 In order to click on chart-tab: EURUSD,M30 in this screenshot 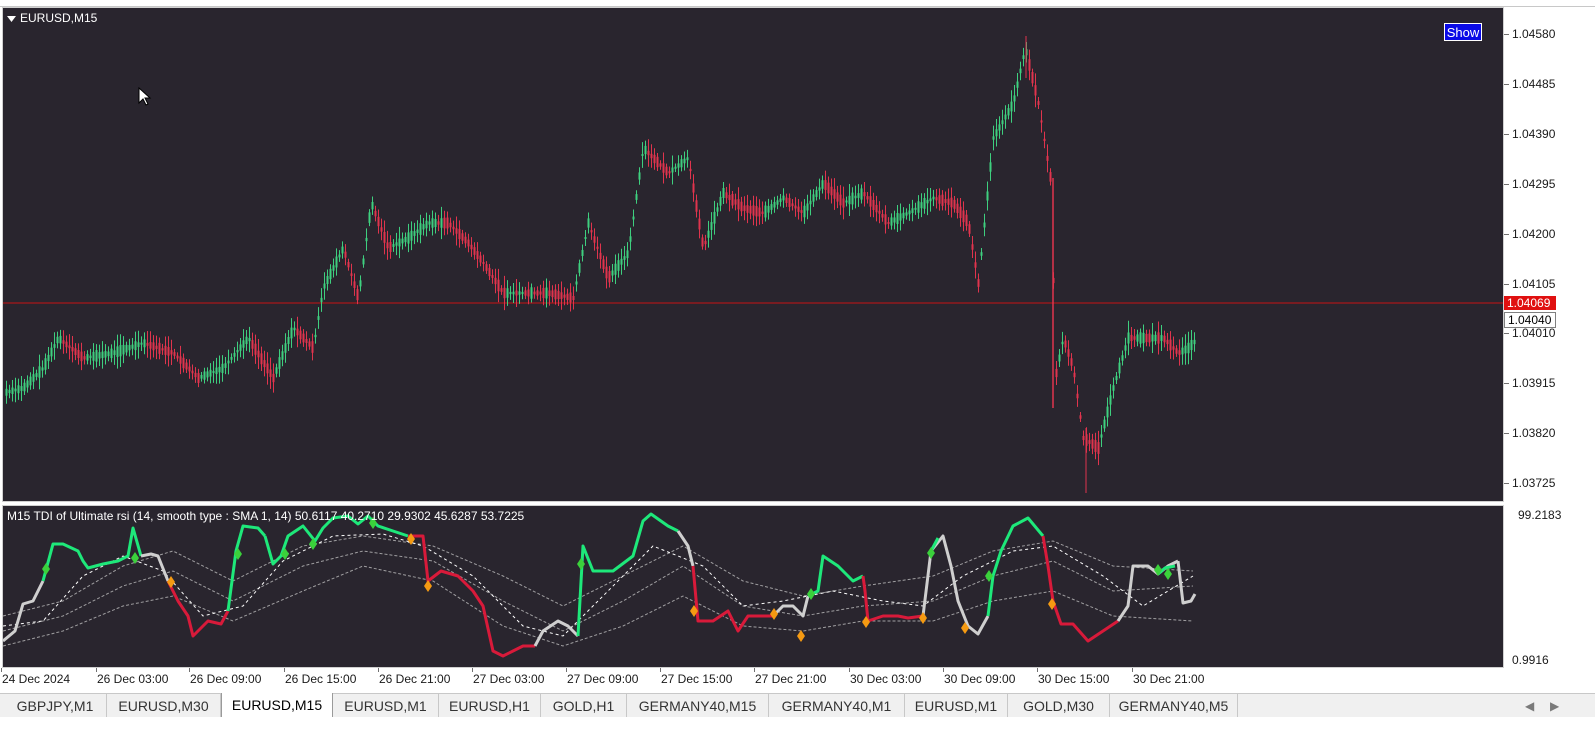, I will do `click(164, 706)`.